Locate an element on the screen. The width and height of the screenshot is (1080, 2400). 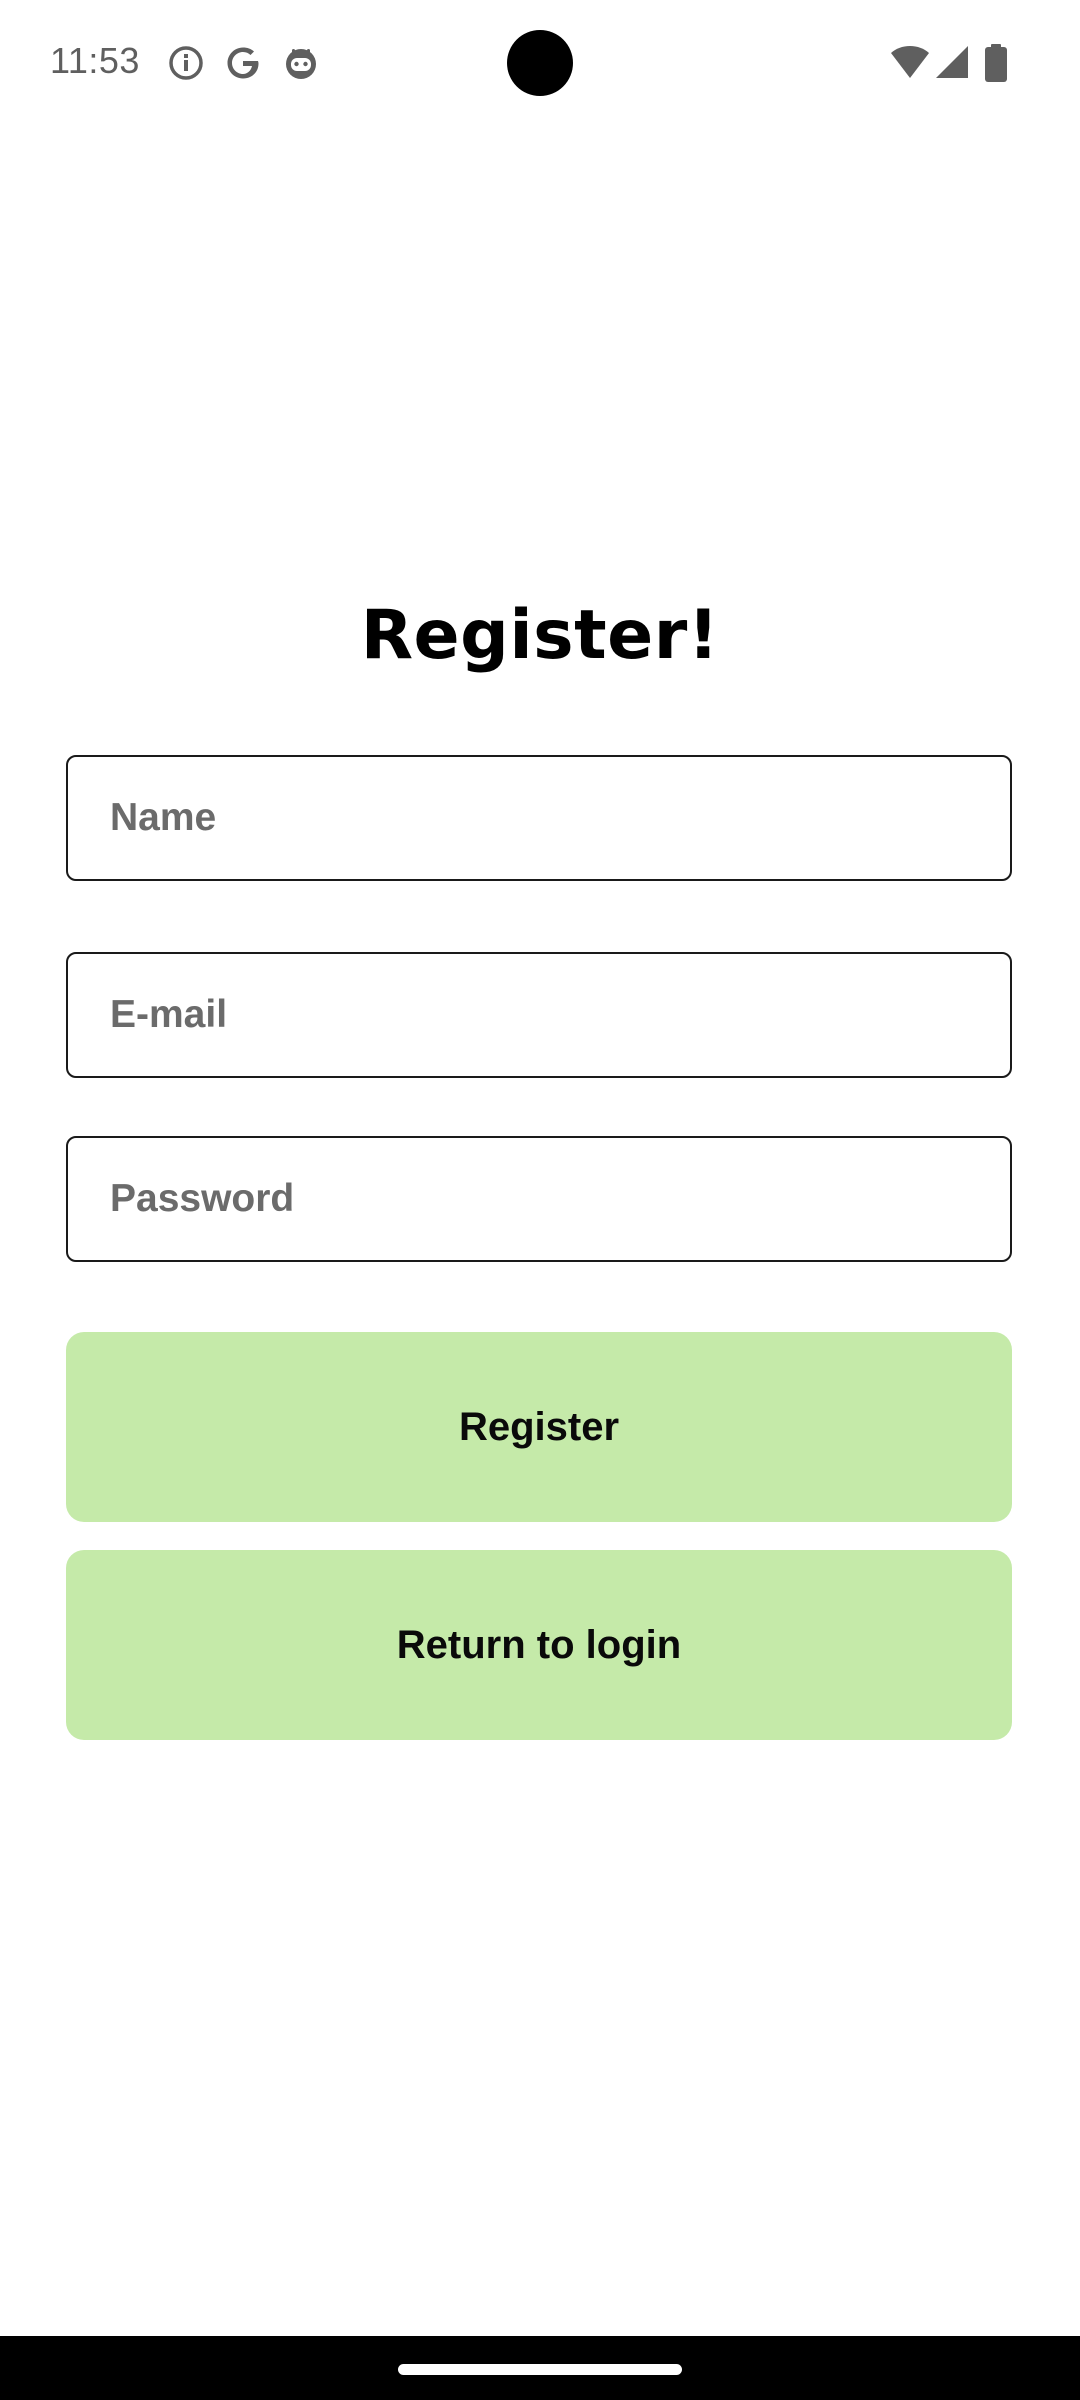
register-button: Register is located at coordinates (539, 1427).